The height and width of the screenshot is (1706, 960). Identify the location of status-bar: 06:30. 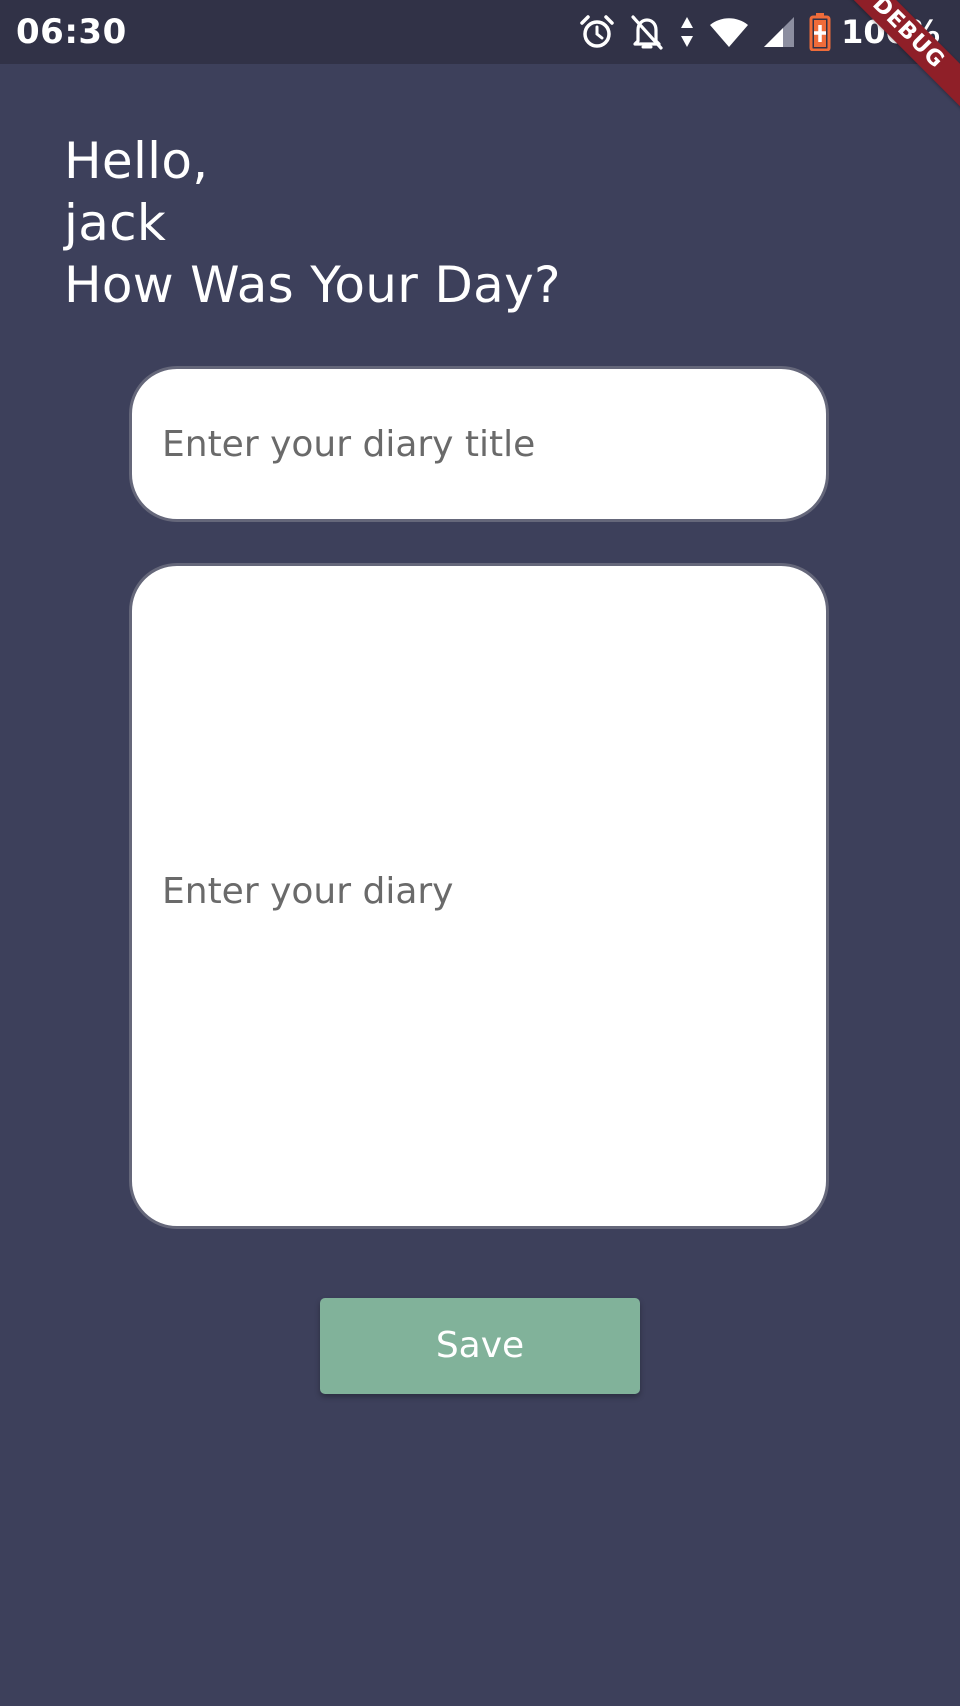
(480, 32).